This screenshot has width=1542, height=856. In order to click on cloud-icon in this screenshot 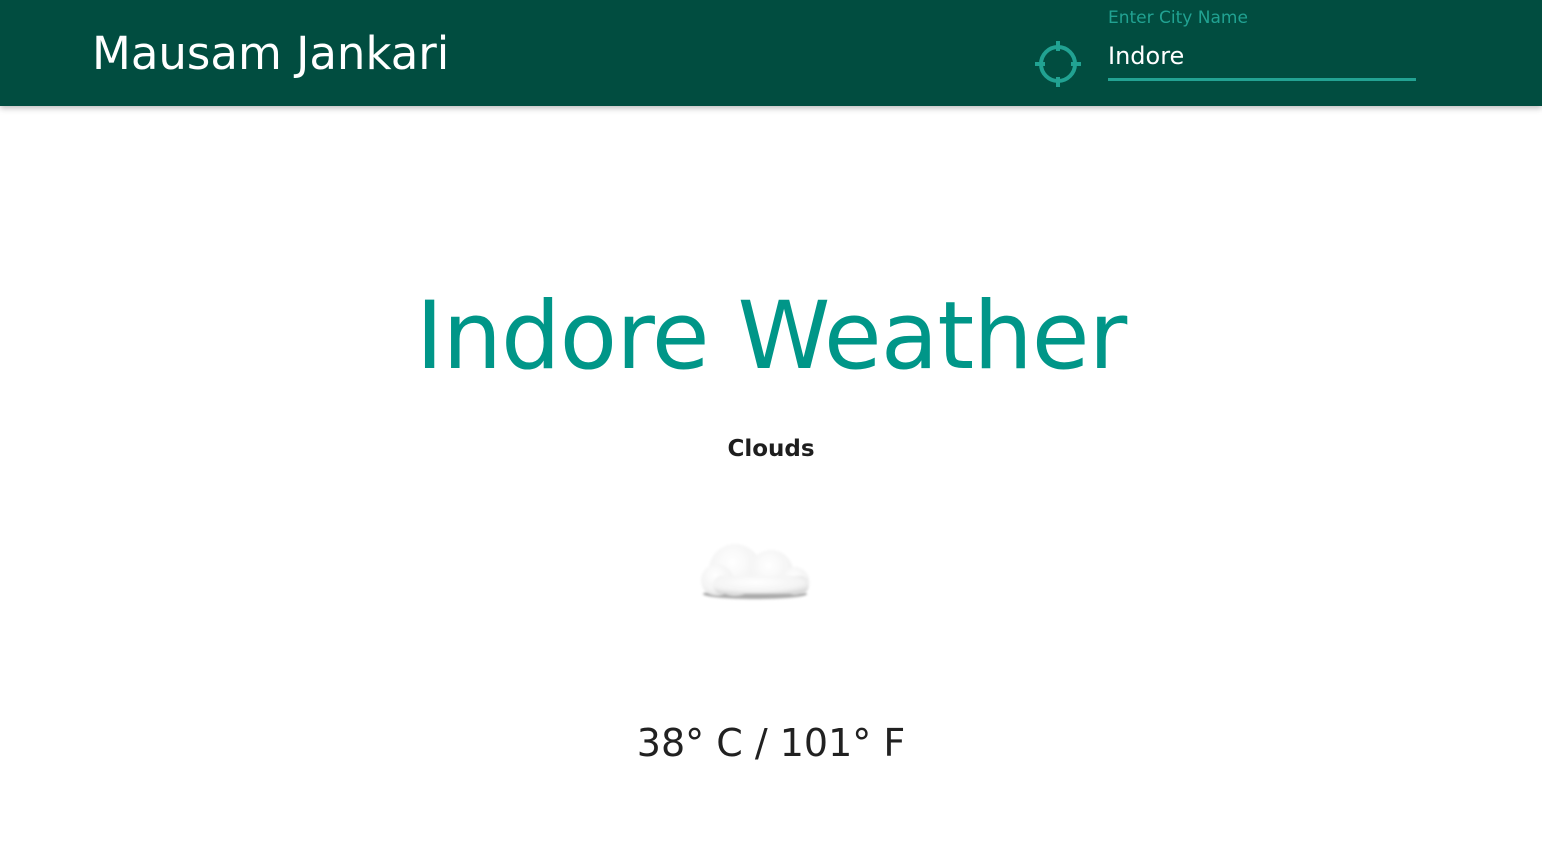, I will do `click(756, 564)`.